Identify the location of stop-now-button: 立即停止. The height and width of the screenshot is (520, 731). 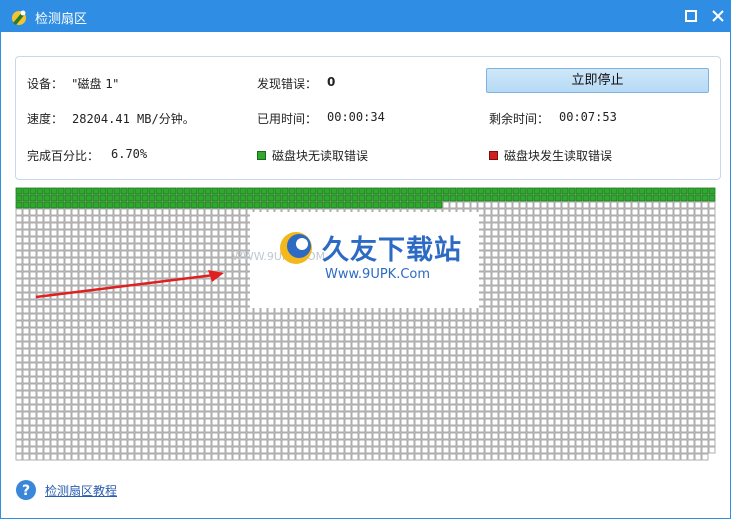
(597, 80).